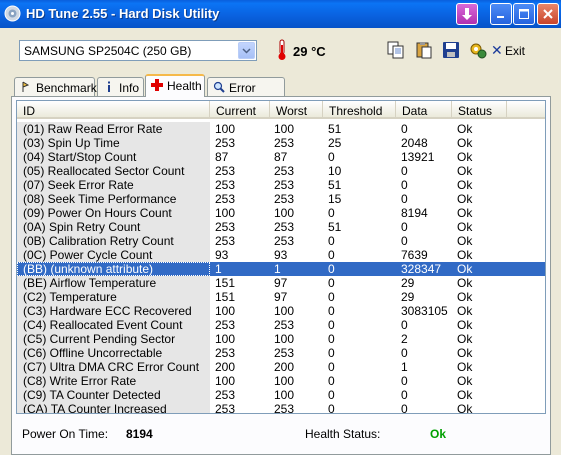  I want to click on maximize-button, so click(524, 14).